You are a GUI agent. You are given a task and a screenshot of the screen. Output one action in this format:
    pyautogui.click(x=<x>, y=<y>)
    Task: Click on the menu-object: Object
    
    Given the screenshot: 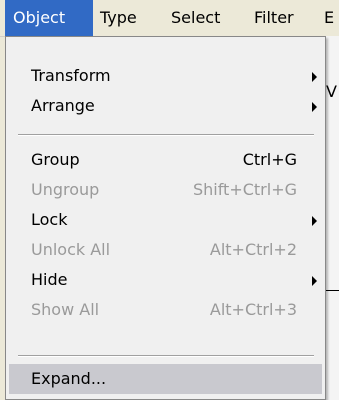 What is the action you would take?
    pyautogui.click(x=49, y=18)
    